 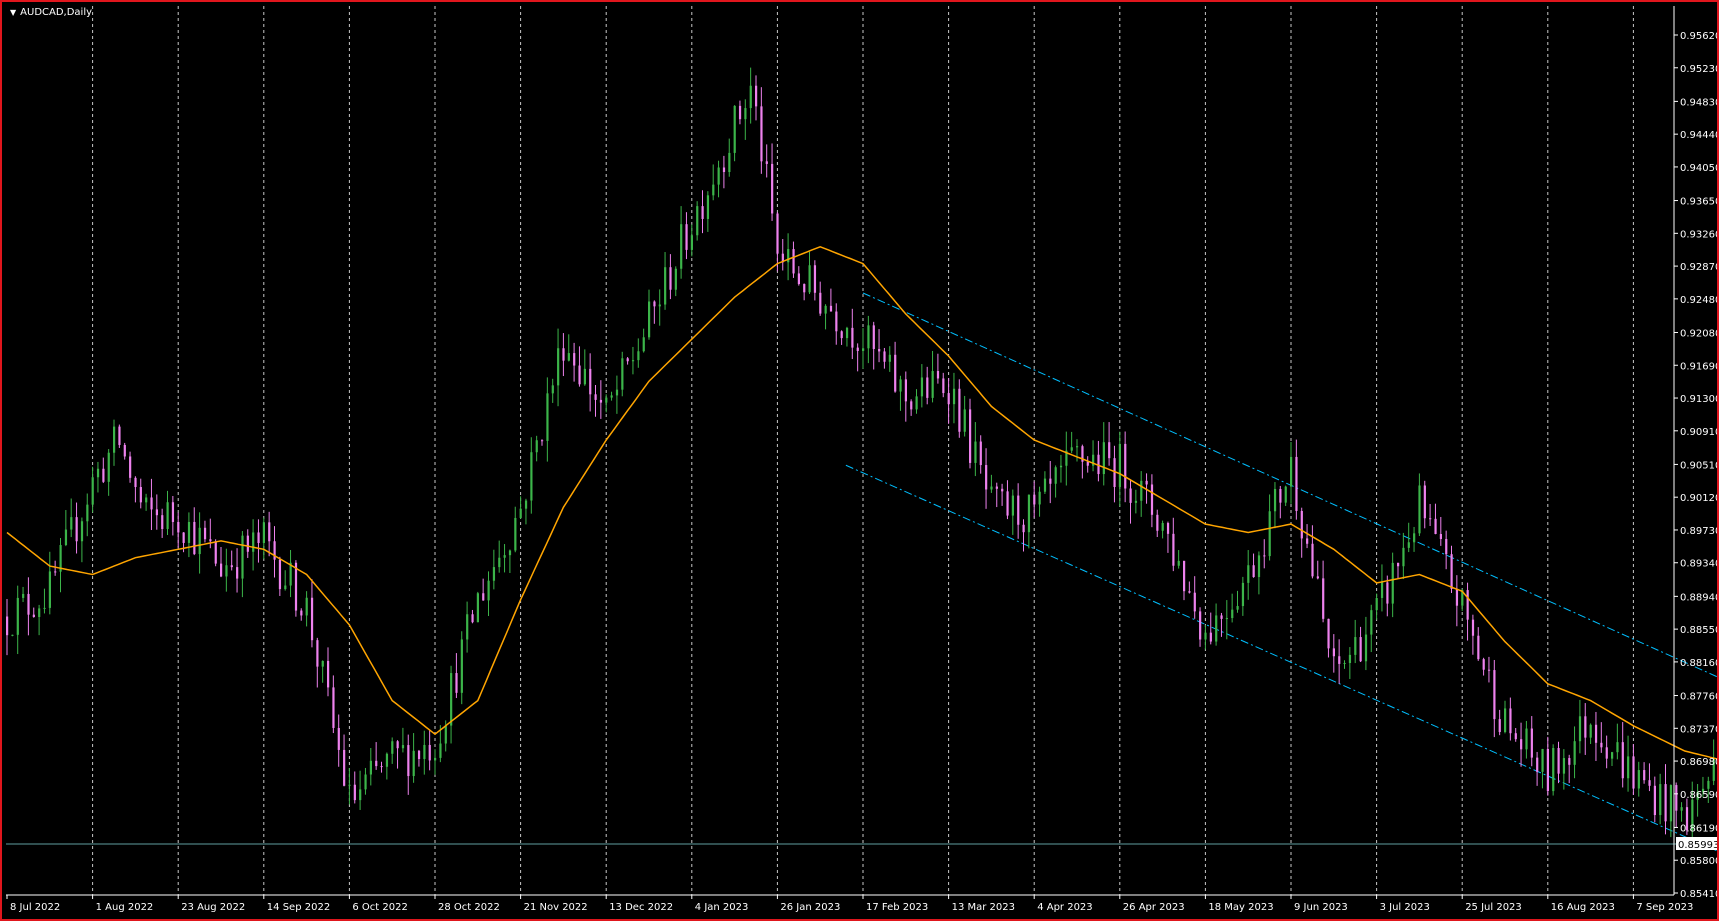 I want to click on symbol-title: ▼ AUDCAD,Daily, so click(x=51, y=12).